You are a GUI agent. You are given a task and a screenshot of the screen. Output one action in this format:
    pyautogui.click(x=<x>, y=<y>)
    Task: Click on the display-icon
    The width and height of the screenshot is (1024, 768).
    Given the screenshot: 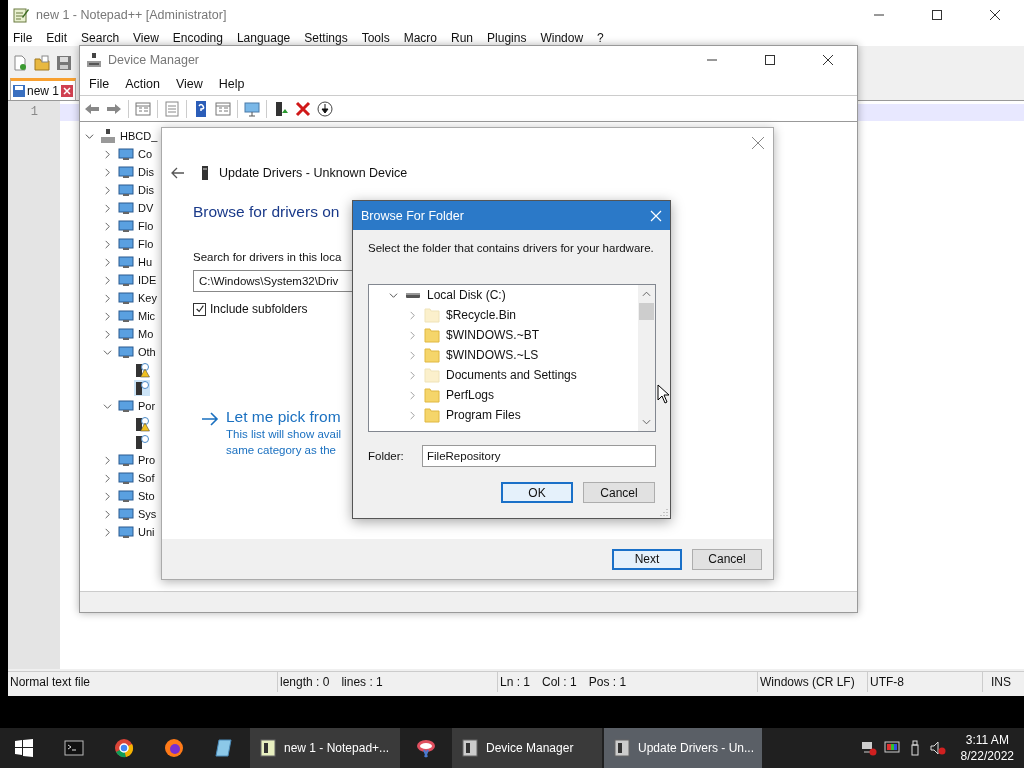 What is the action you would take?
    pyautogui.click(x=891, y=748)
    